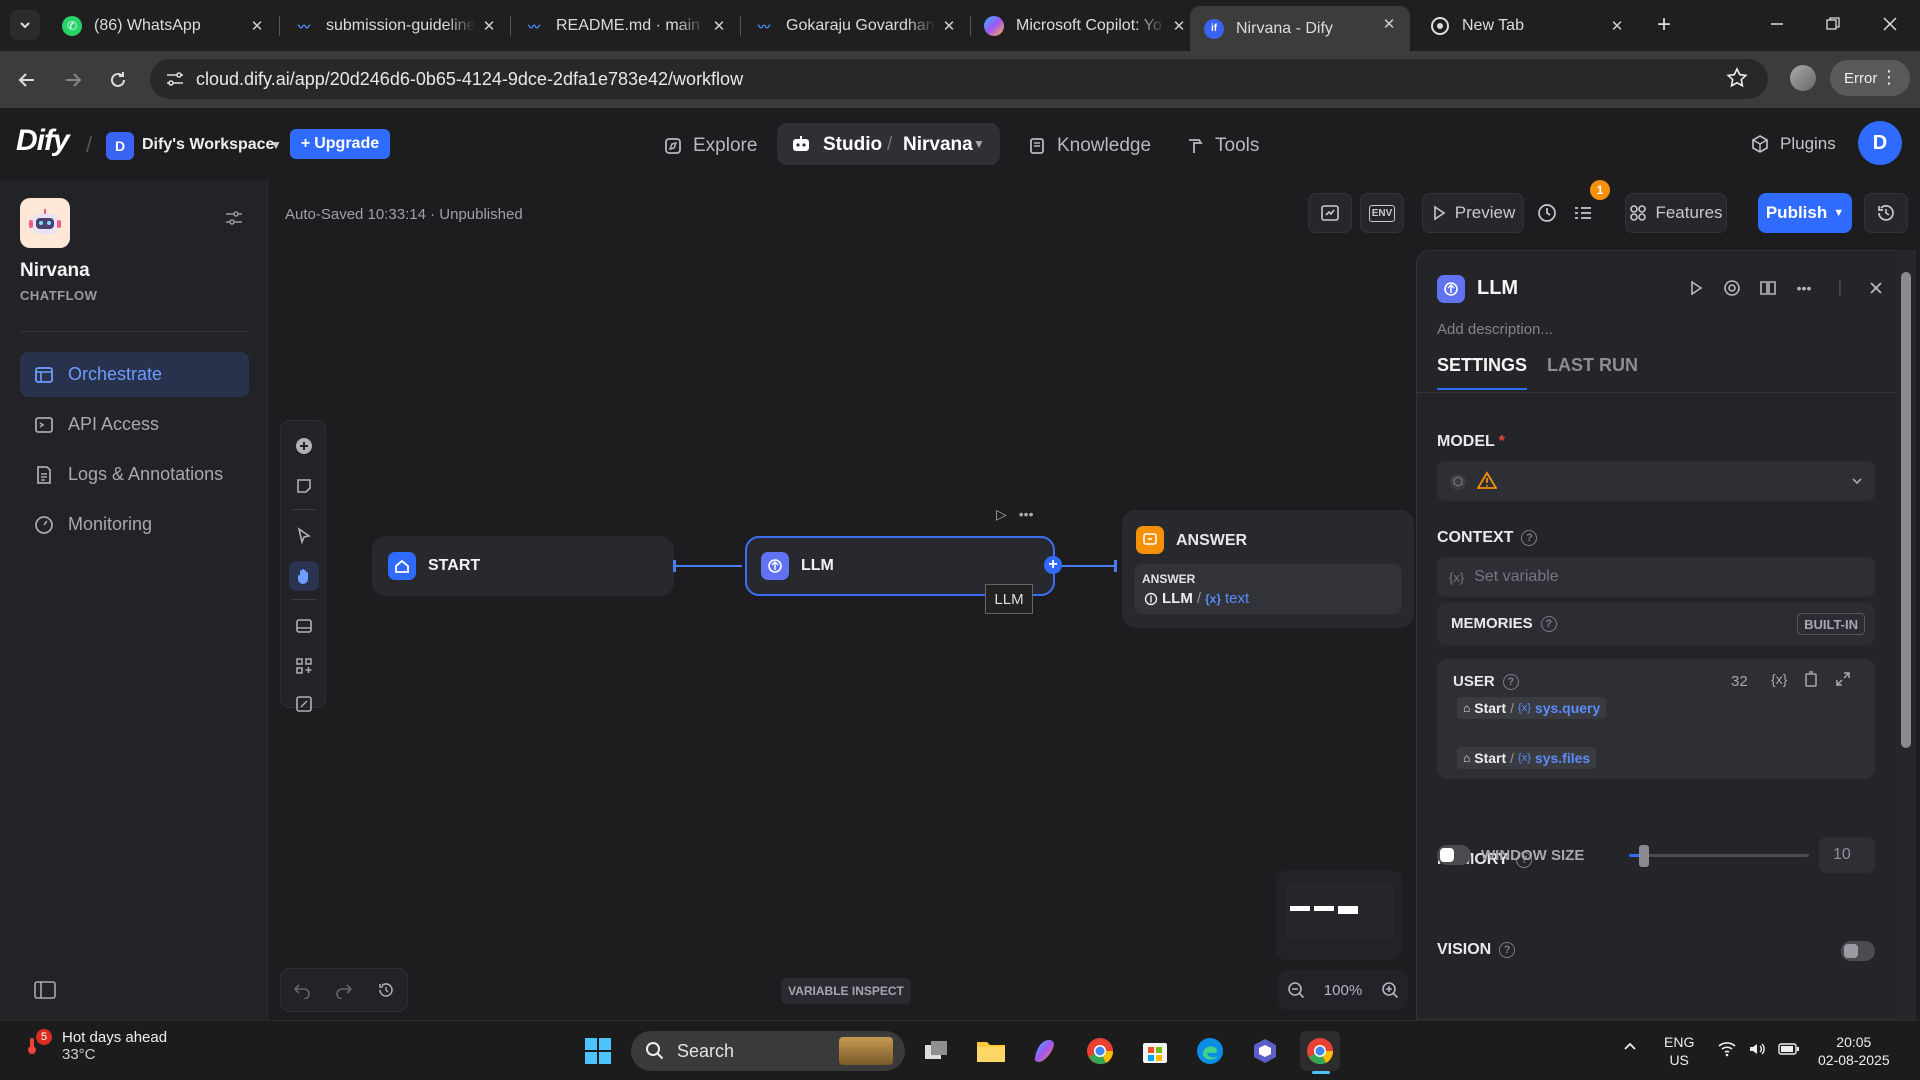 The image size is (1920, 1080). What do you see at coordinates (304, 536) in the screenshot?
I see `pointer-mode-button` at bounding box center [304, 536].